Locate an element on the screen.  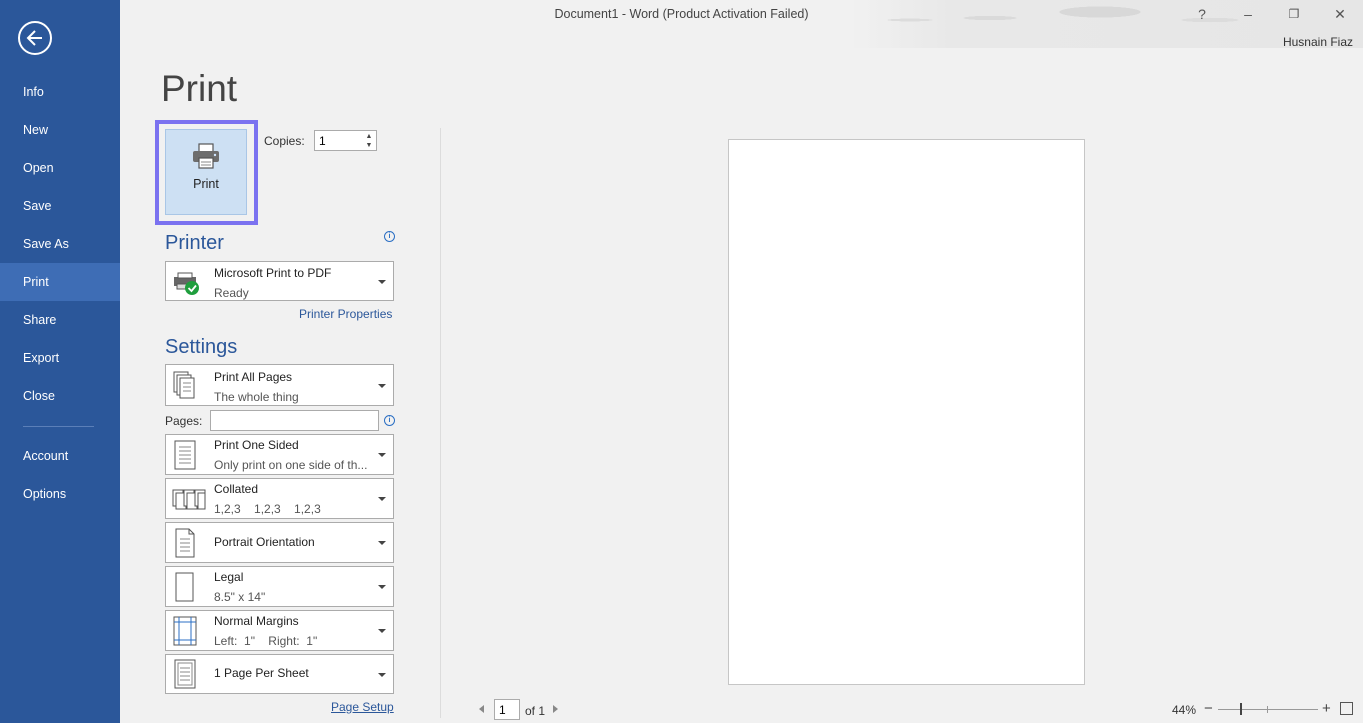
printer-name: Microsoft Print to PDF is located at coordinates (273, 273).